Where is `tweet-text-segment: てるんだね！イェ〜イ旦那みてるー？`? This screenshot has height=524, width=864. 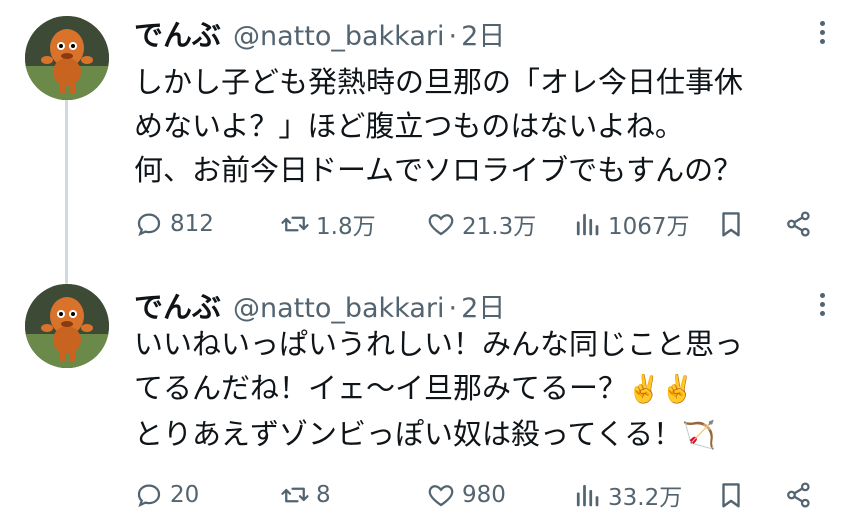
tweet-text-segment: てるんだね！イェ〜イ旦那みてるー？ is located at coordinates (381, 388).